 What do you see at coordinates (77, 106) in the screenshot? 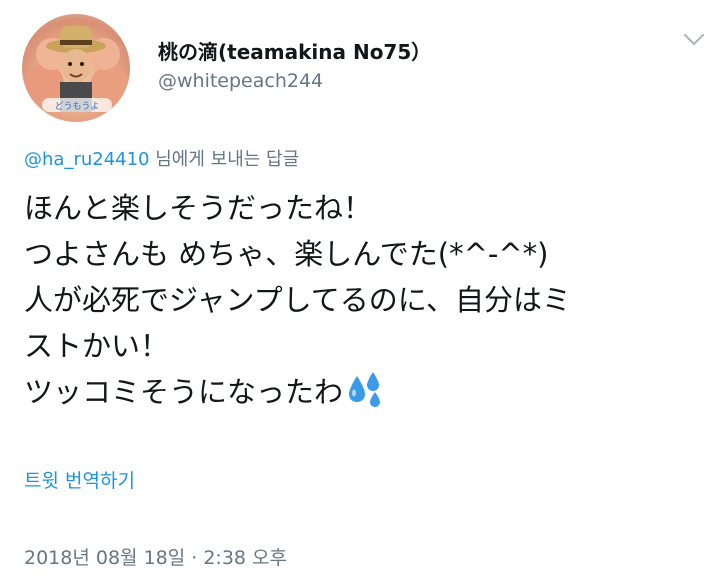
I see `svg-text: どうもうよ` at bounding box center [77, 106].